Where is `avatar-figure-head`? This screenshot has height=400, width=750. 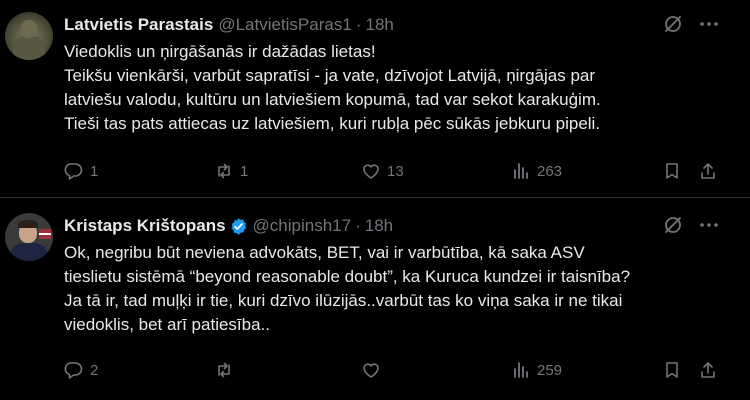
avatar-figure-head is located at coordinates (29, 29).